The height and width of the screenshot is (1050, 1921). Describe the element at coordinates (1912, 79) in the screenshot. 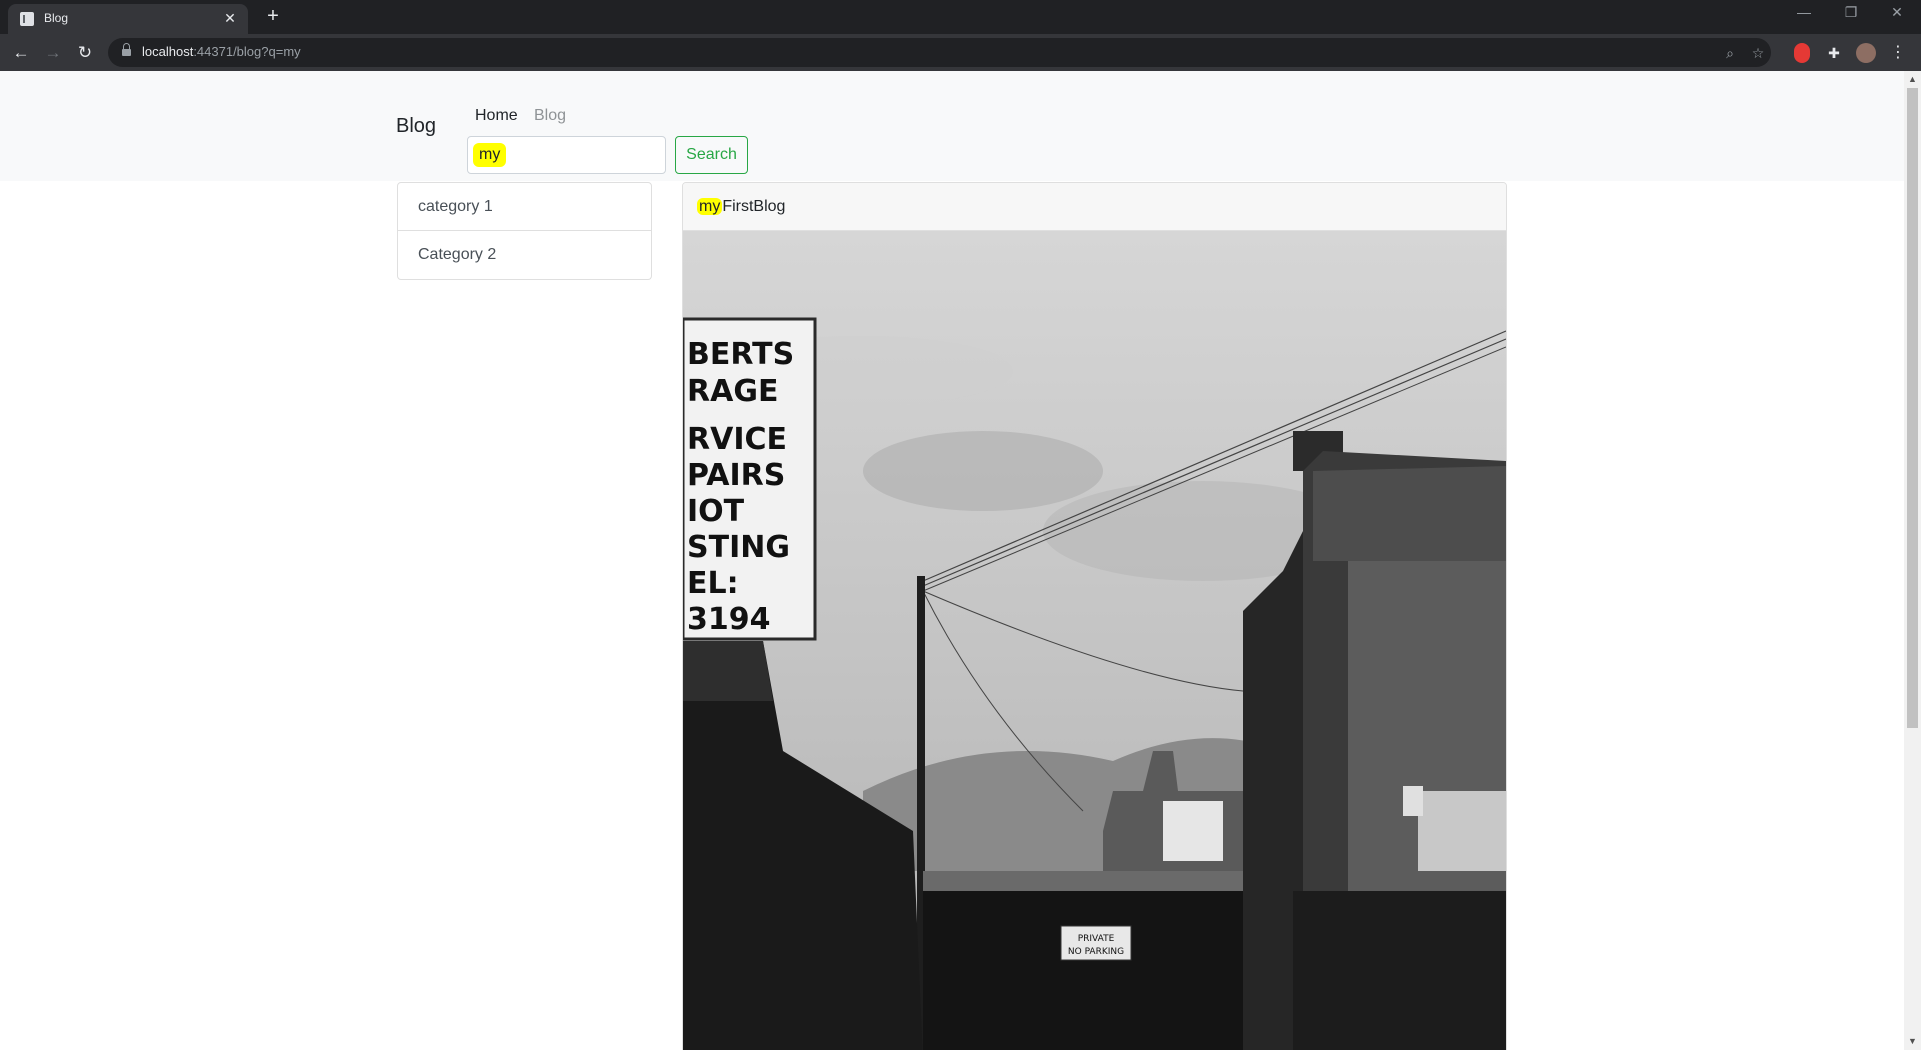

I see `scroll-up-icon: ▲` at that location.